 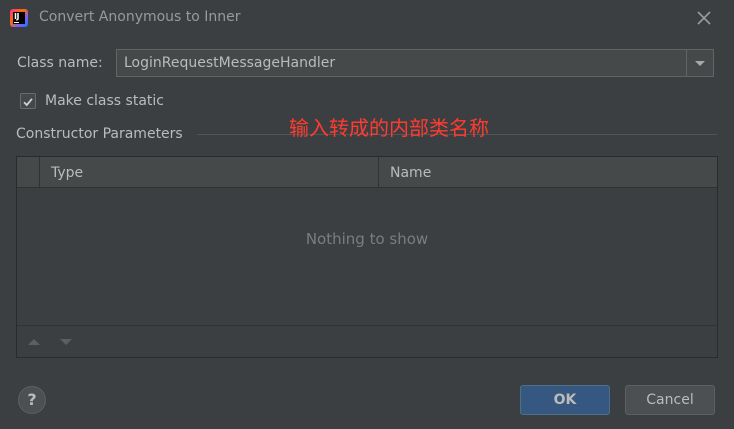 I want to click on column-header-type: Type, so click(x=209, y=172).